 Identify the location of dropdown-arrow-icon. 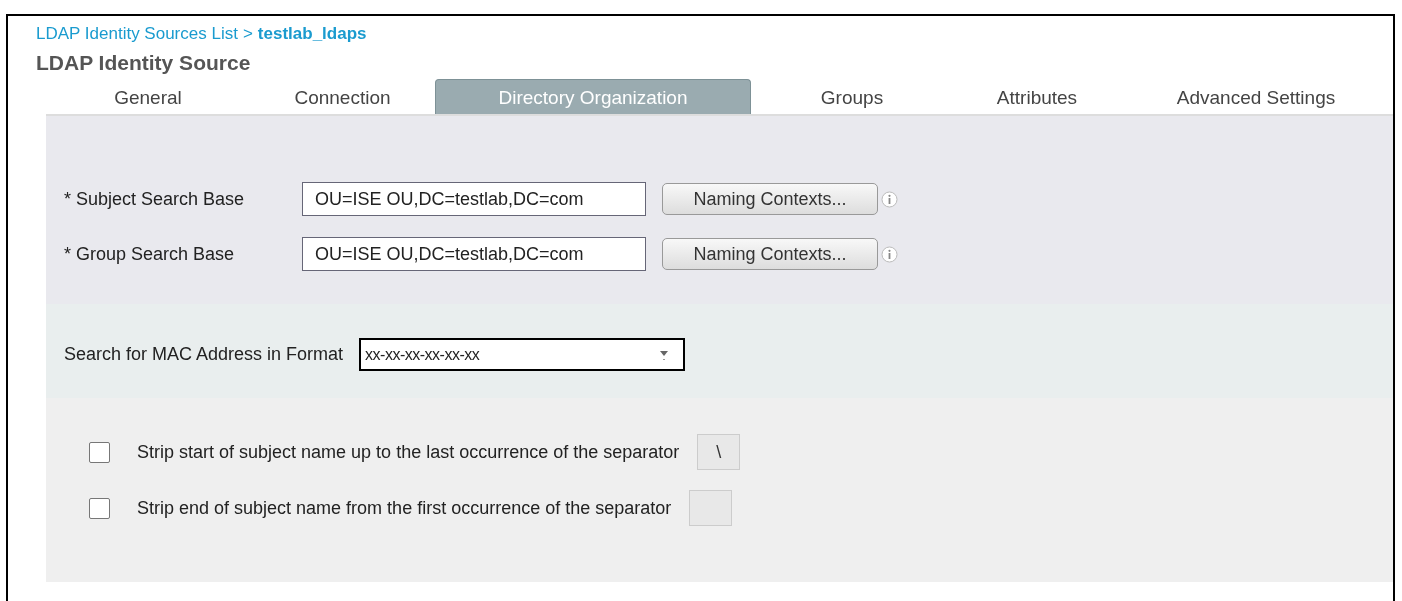
(664, 354).